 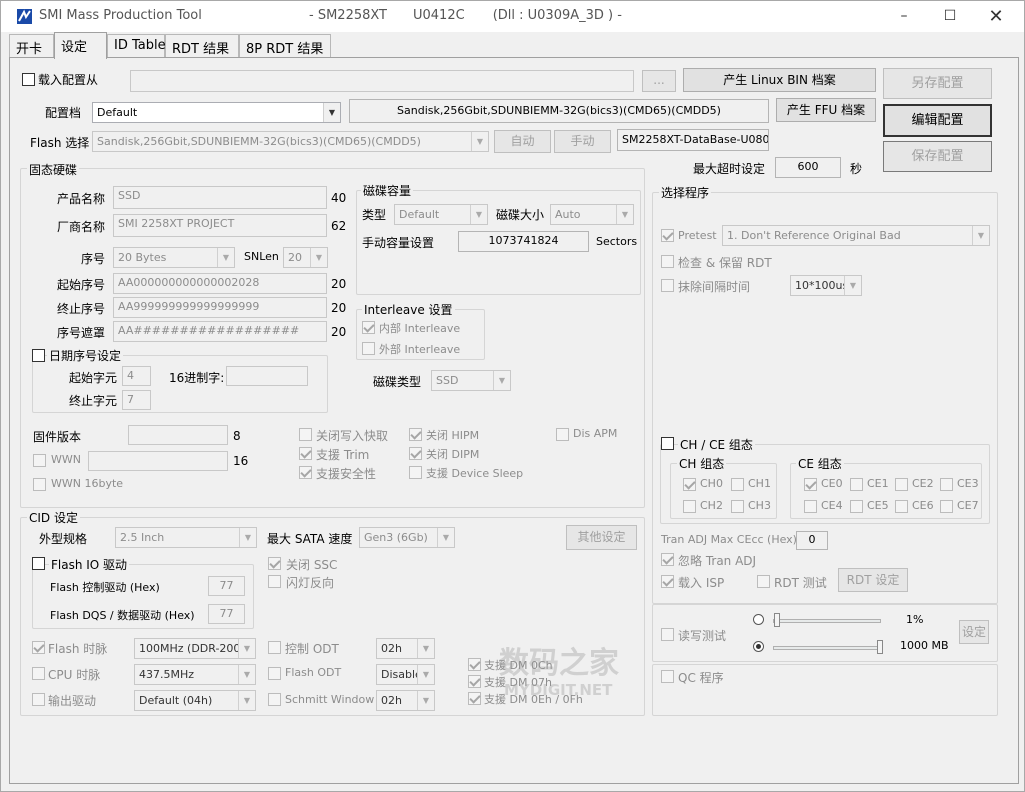 What do you see at coordinates (38, 699) in the screenshot?
I see `out-drive-checkbox` at bounding box center [38, 699].